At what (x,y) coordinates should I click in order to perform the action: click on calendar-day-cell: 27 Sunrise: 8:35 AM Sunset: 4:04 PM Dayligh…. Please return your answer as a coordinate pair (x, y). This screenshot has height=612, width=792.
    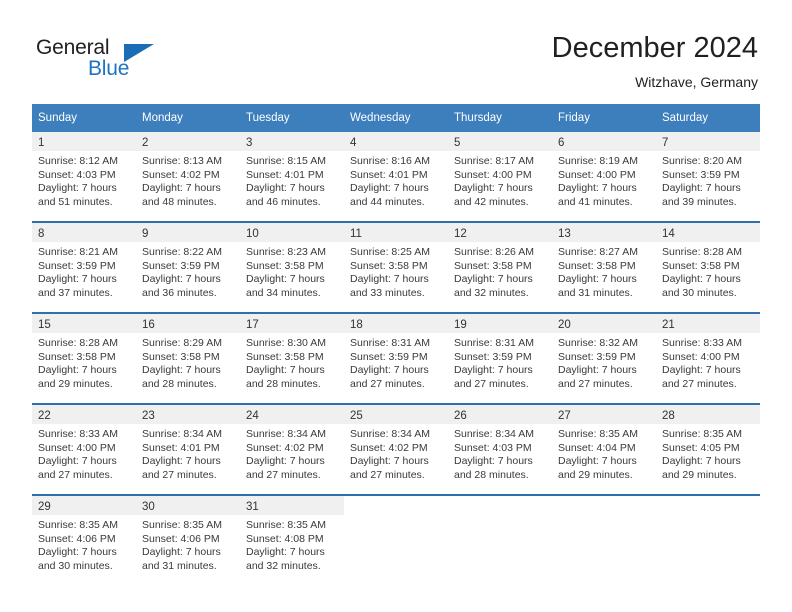
    Looking at the image, I should click on (604, 449).